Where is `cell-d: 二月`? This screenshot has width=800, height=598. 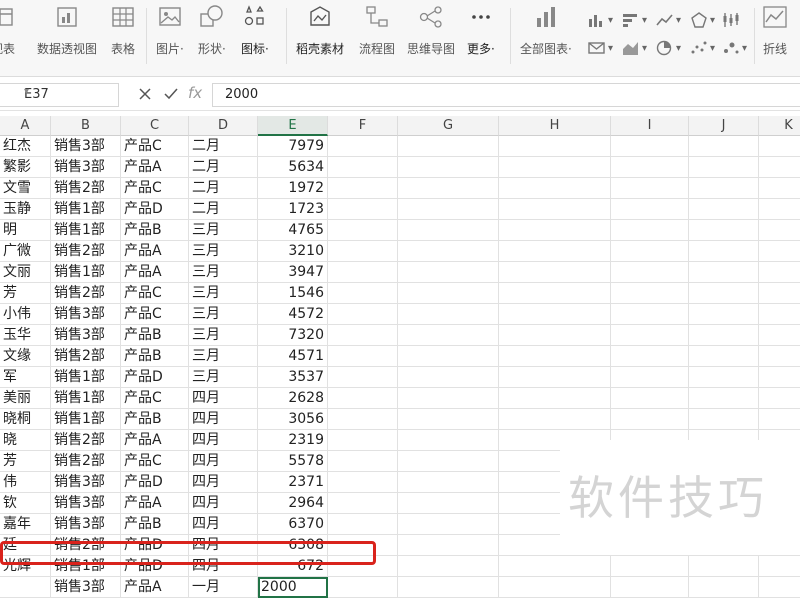
cell-d: 二月 is located at coordinates (223, 146).